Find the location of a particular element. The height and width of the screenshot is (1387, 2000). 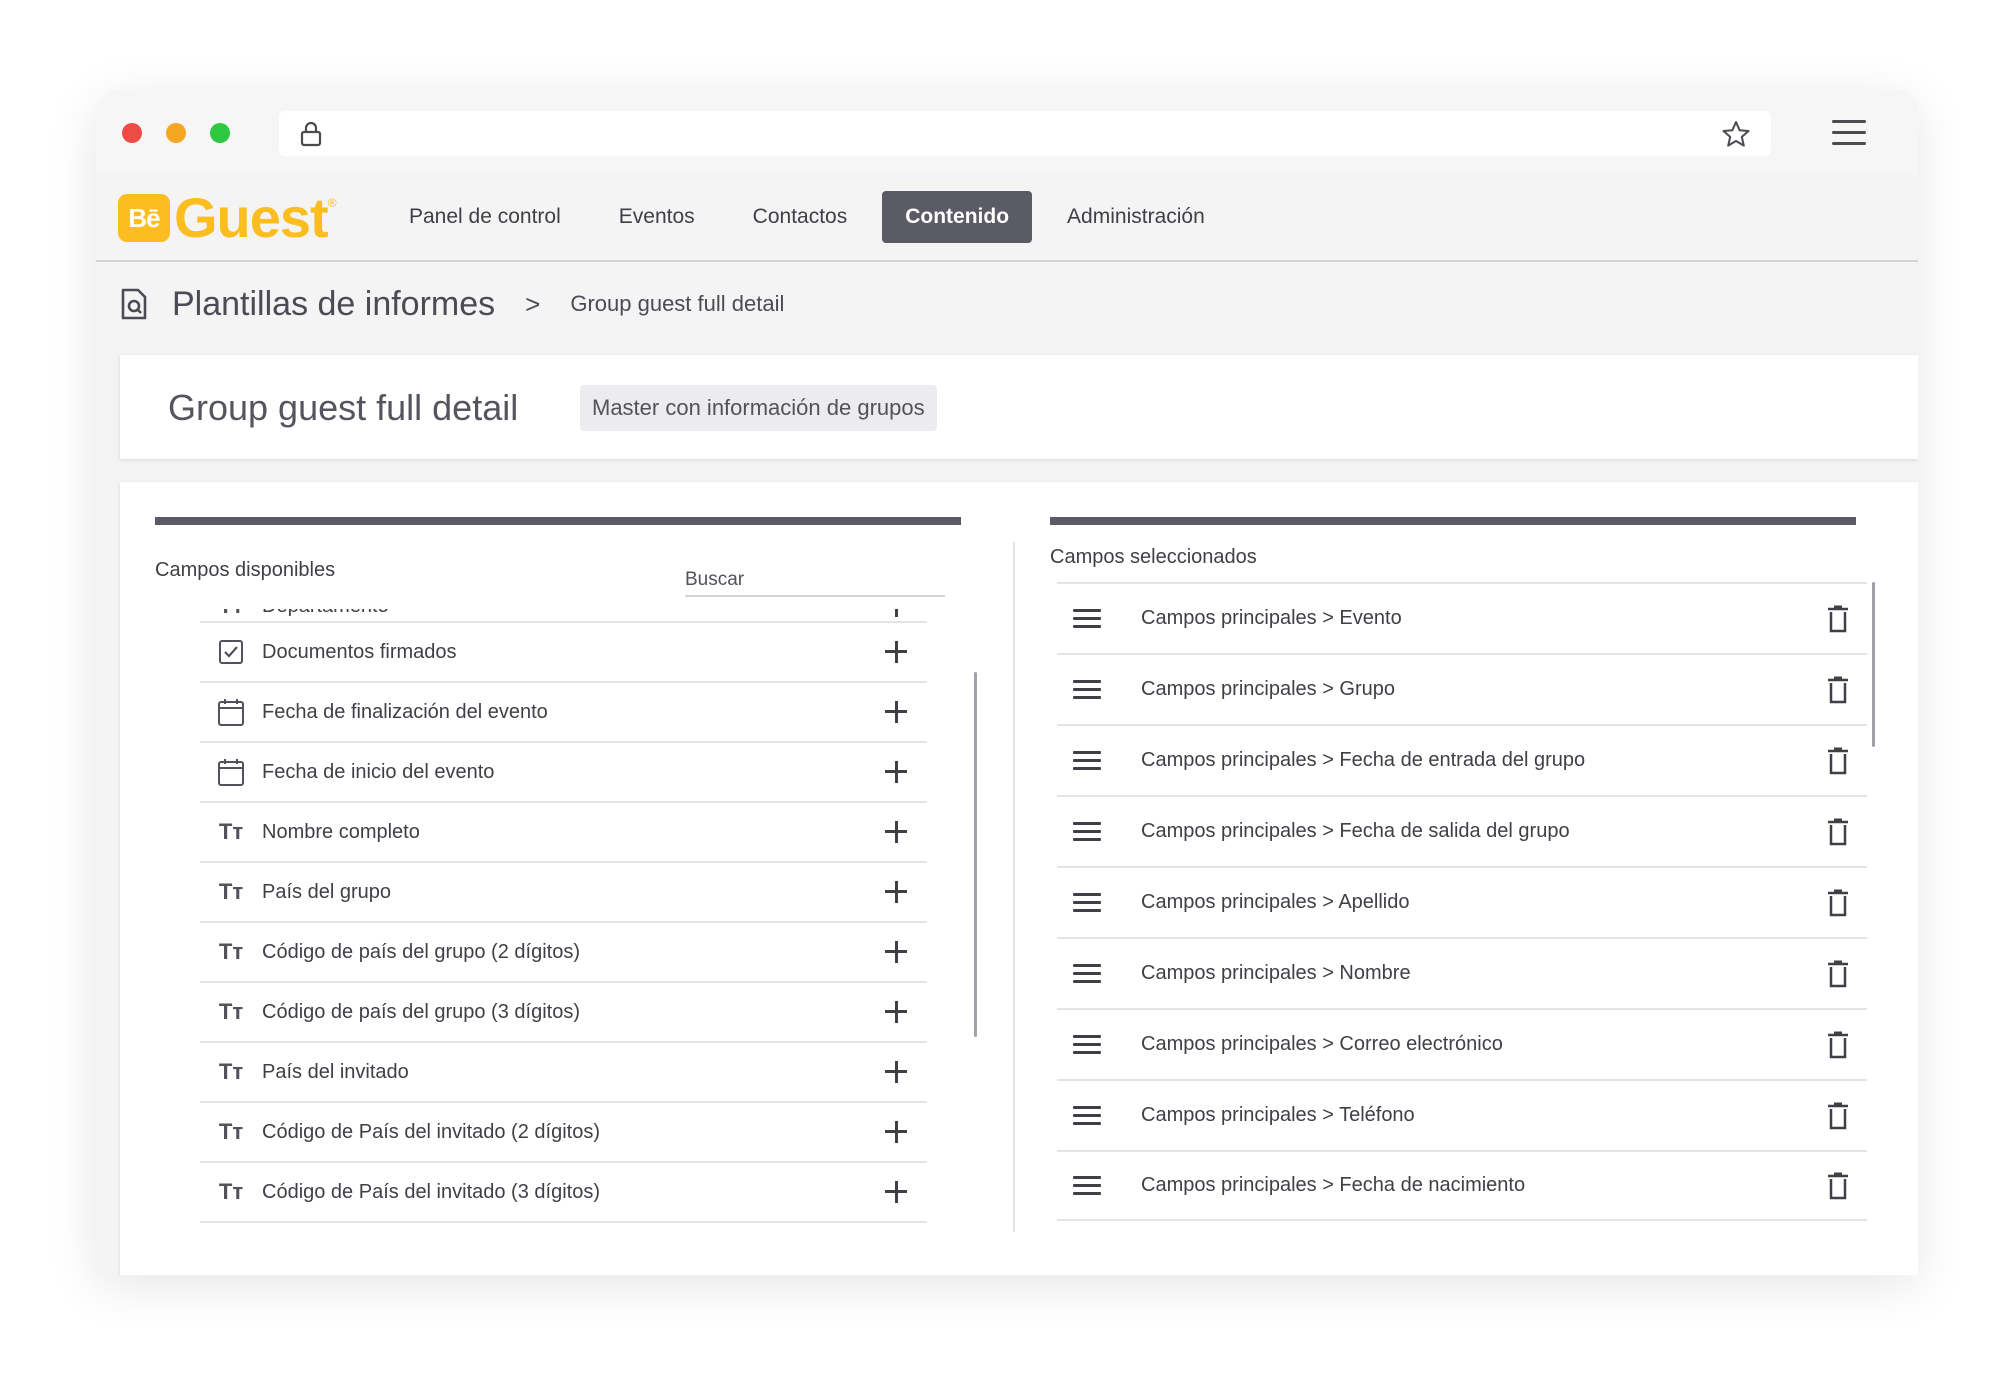

logo-registered: ® is located at coordinates (332, 203).